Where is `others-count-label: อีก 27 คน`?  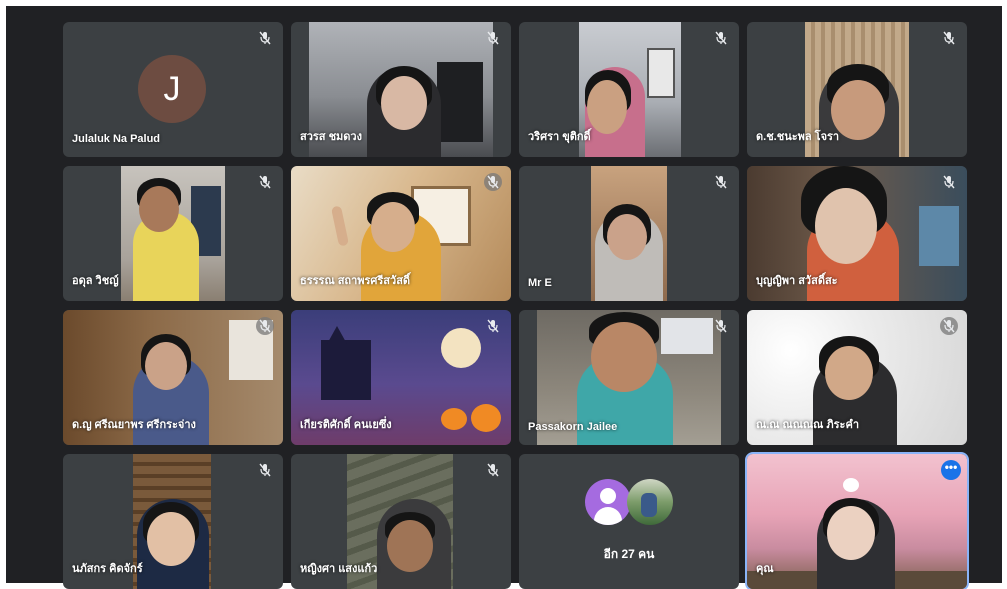
others-count-label: อีก 27 คน is located at coordinates (629, 554).